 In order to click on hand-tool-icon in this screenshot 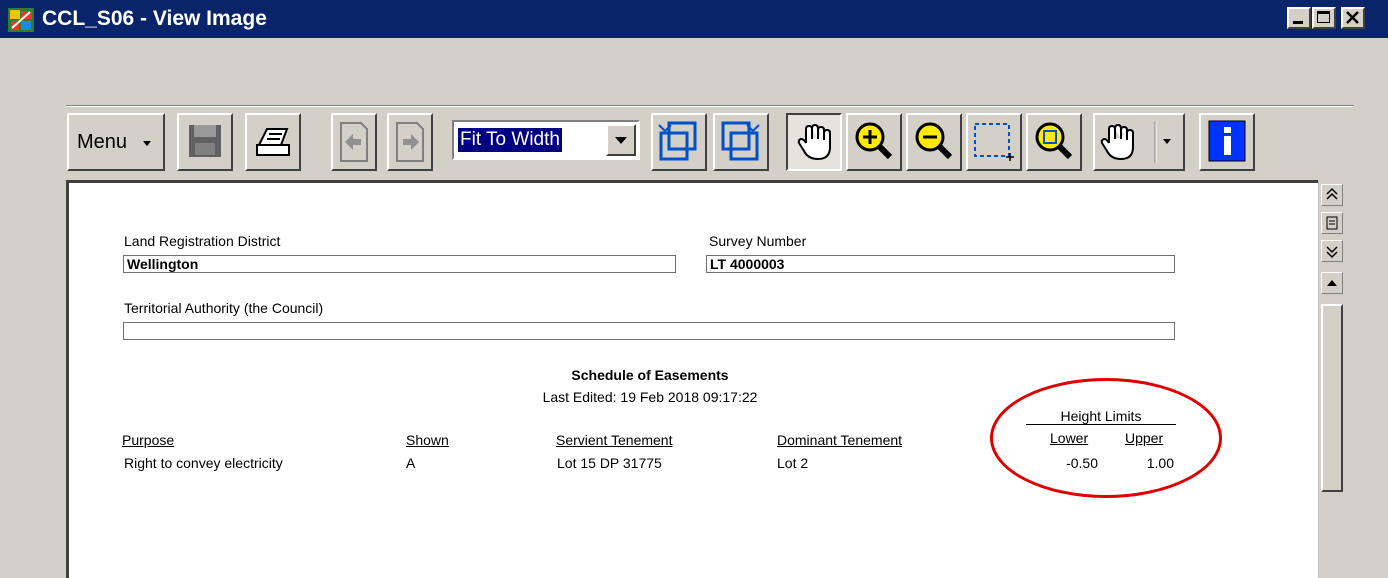, I will do `click(1135, 142)`.